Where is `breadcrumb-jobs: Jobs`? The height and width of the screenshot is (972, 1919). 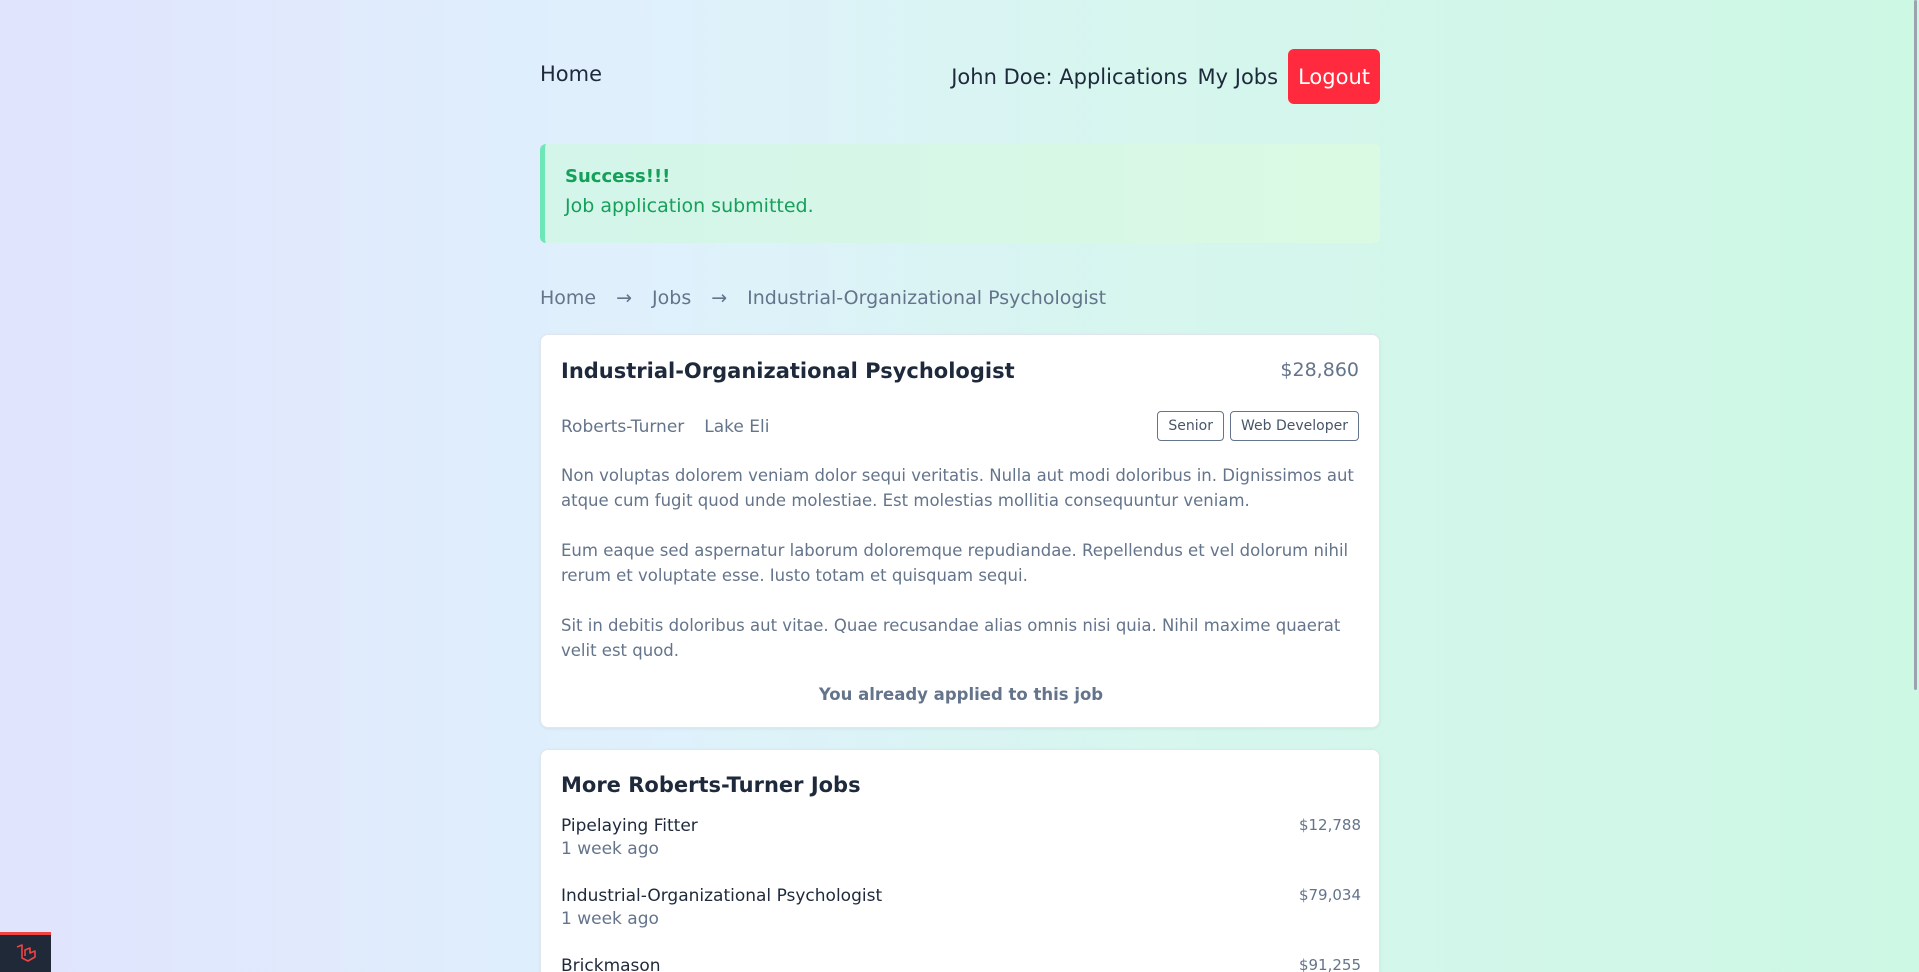
breadcrumb-jobs: Jobs is located at coordinates (671, 298).